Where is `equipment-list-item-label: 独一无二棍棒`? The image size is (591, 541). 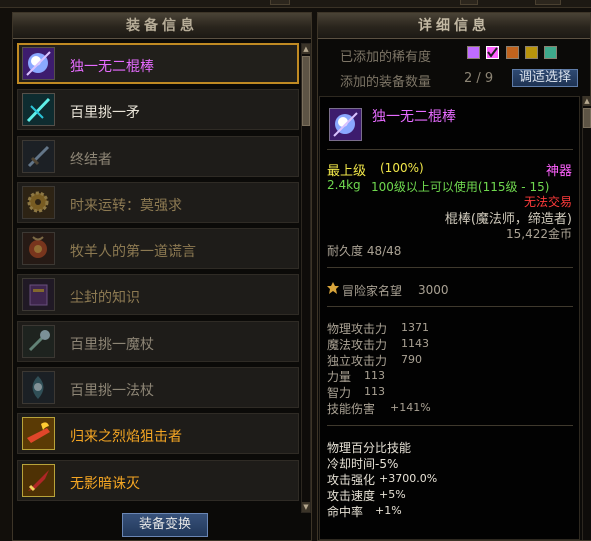
equipment-list-item-label: 独一无二棍棒 is located at coordinates (112, 67).